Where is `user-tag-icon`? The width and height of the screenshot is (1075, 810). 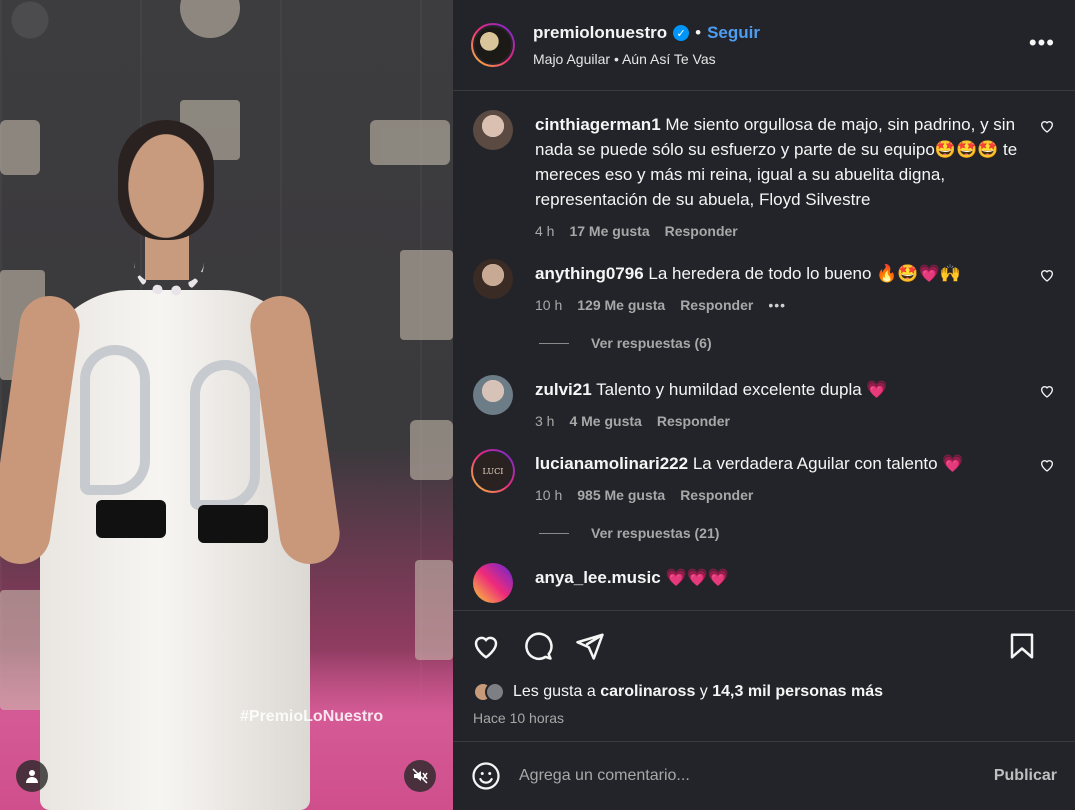
user-tag-icon is located at coordinates (32, 776).